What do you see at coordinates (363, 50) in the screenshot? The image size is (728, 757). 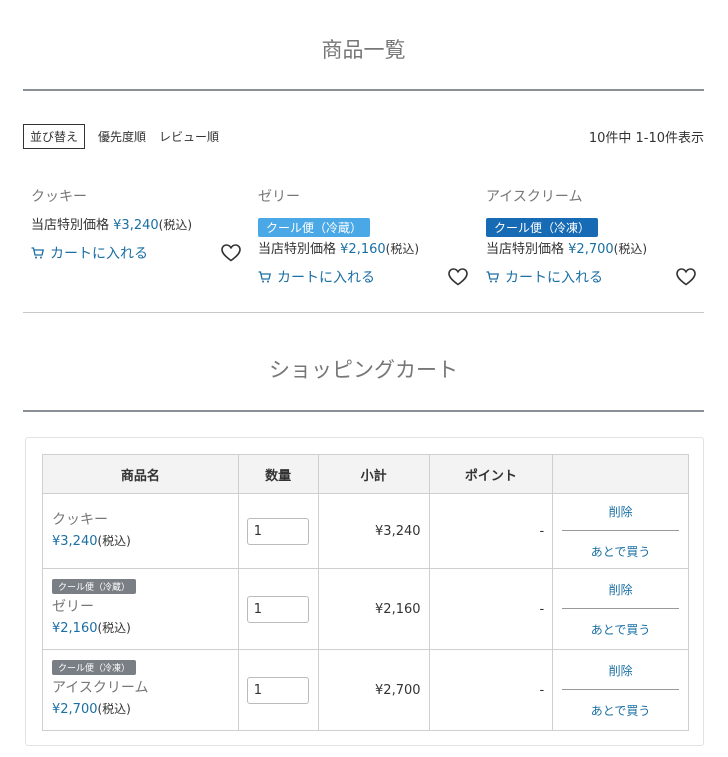 I see `product-list-title: 商品一覧` at bounding box center [363, 50].